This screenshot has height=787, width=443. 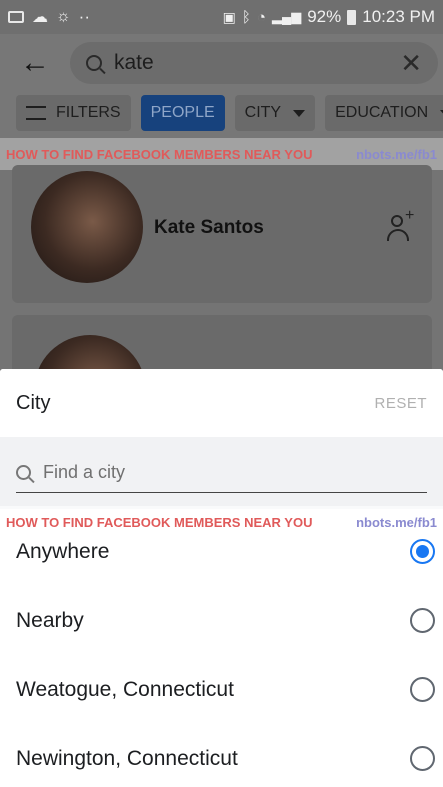 I want to click on weather-icon: ☼, so click(x=63, y=16).